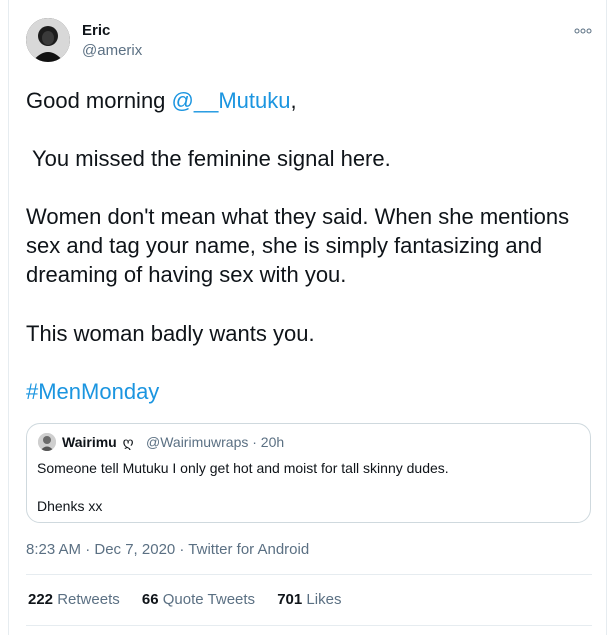 This screenshot has height=635, width=616. Describe the element at coordinates (150, 599) in the screenshot. I see `quotes-count: 66` at that location.